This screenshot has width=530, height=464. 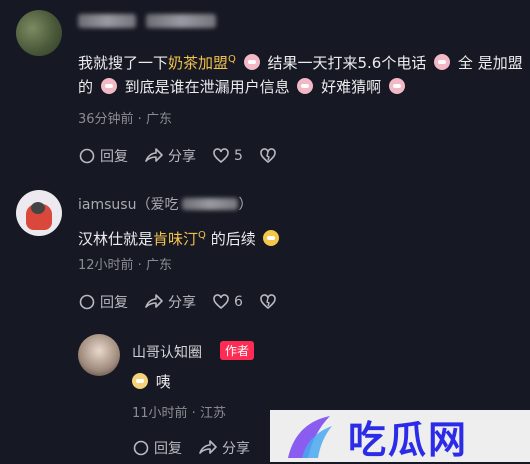 I want to click on author-badge: 作者, so click(x=237, y=350).